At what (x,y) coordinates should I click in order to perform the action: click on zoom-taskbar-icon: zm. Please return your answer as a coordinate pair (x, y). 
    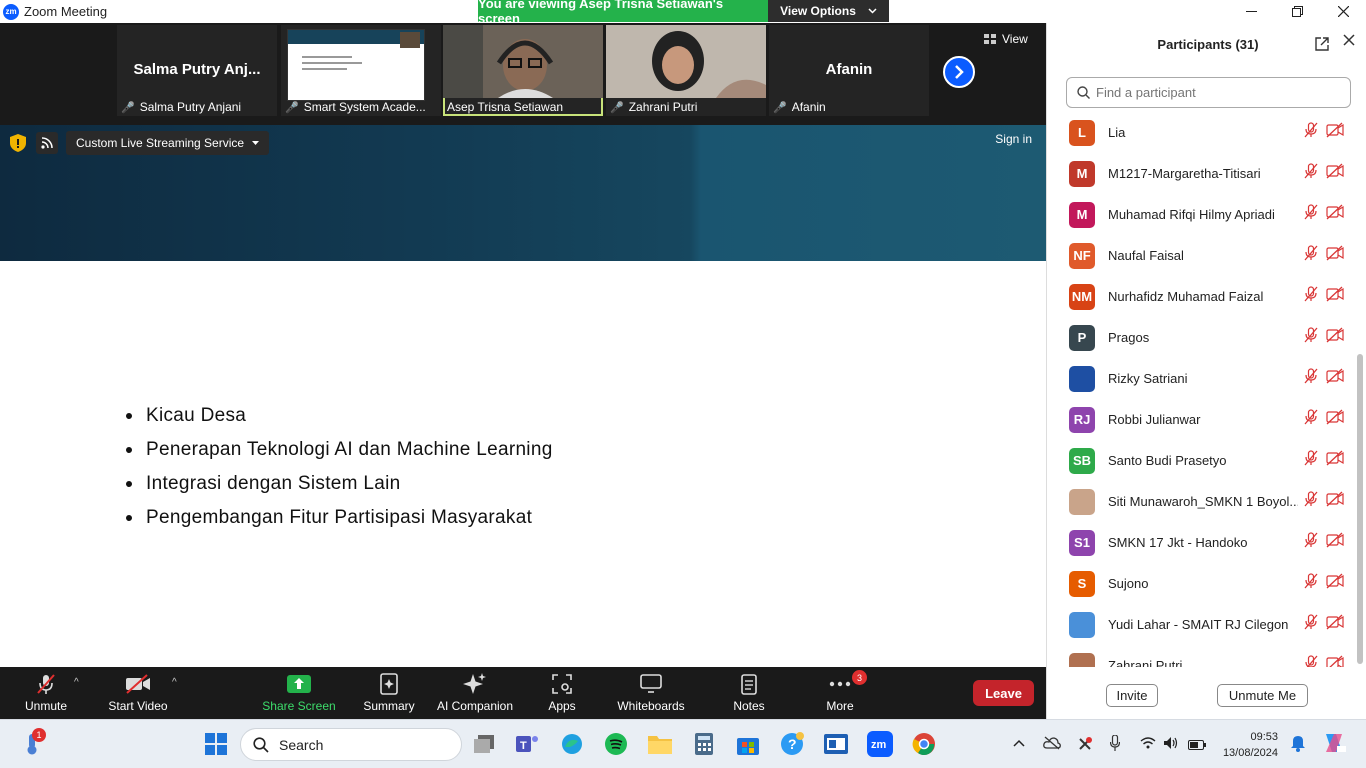
    Looking at the image, I should click on (880, 744).